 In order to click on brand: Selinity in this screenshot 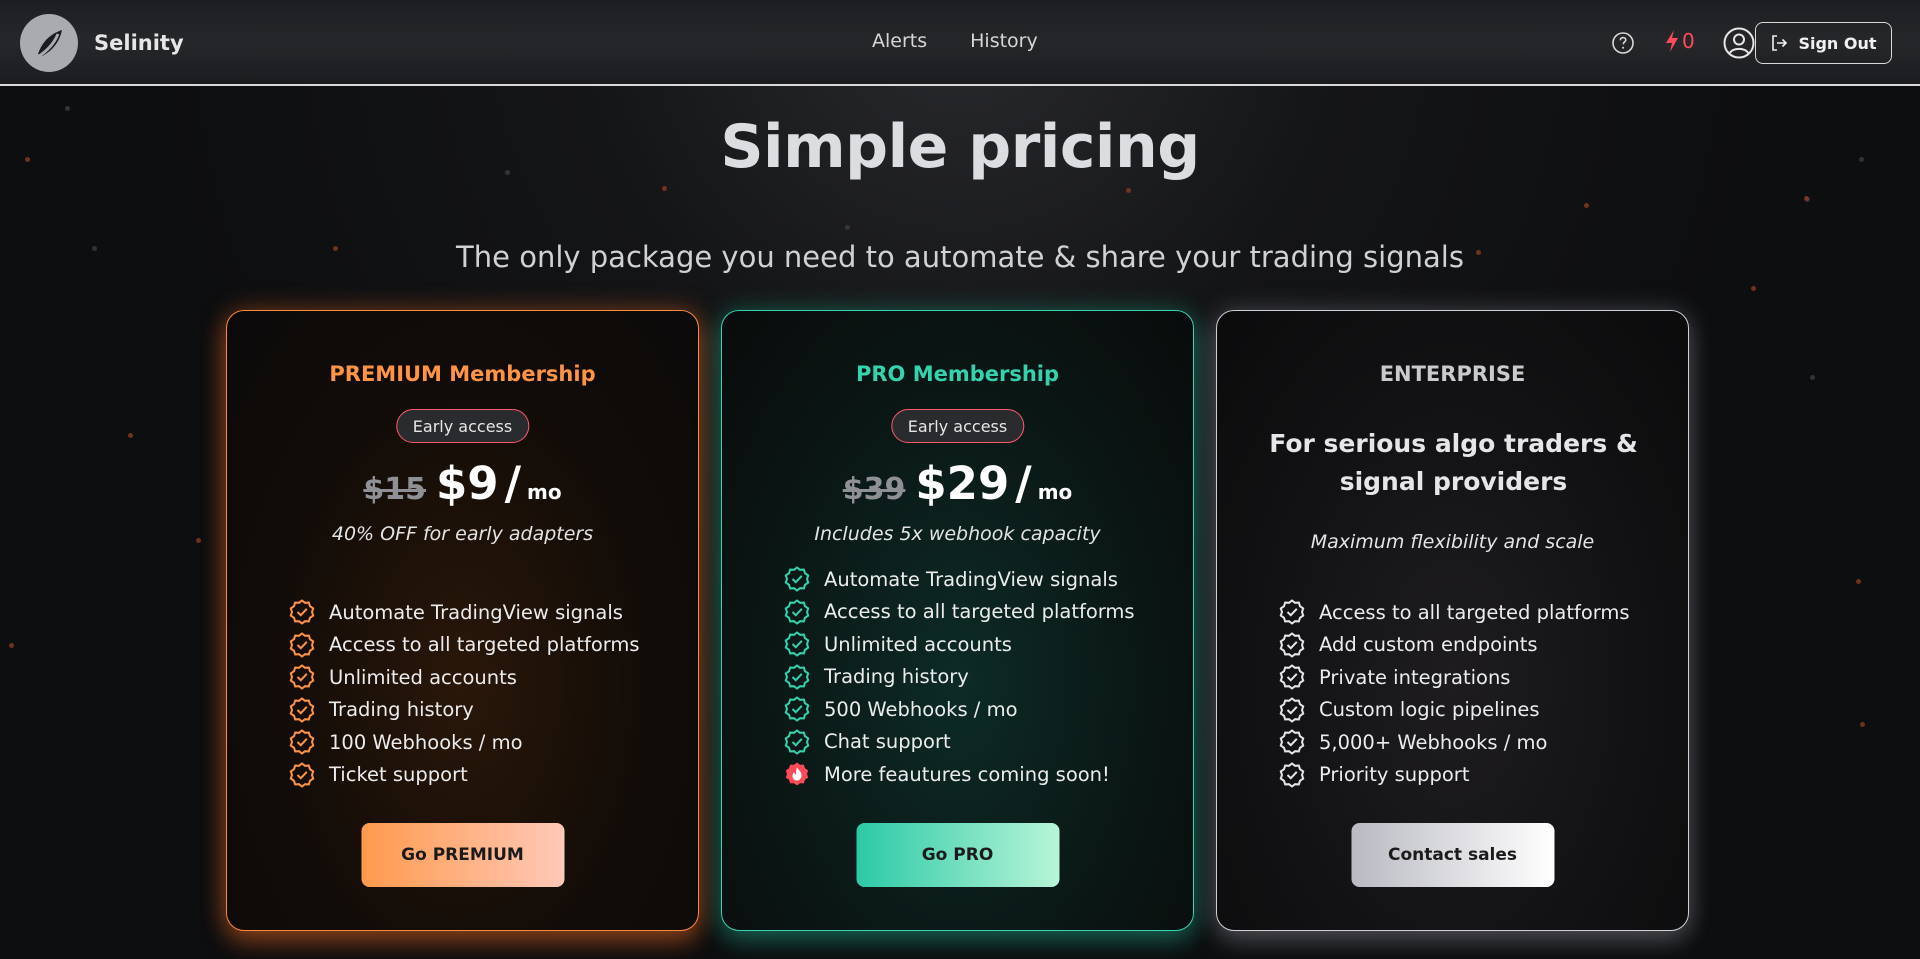, I will do `click(102, 43)`.